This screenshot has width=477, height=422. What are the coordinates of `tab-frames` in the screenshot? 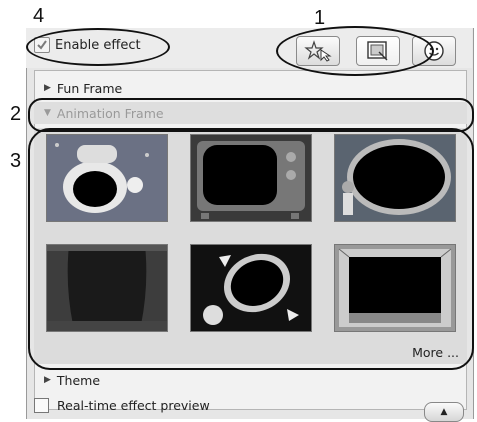 It's located at (378, 51).